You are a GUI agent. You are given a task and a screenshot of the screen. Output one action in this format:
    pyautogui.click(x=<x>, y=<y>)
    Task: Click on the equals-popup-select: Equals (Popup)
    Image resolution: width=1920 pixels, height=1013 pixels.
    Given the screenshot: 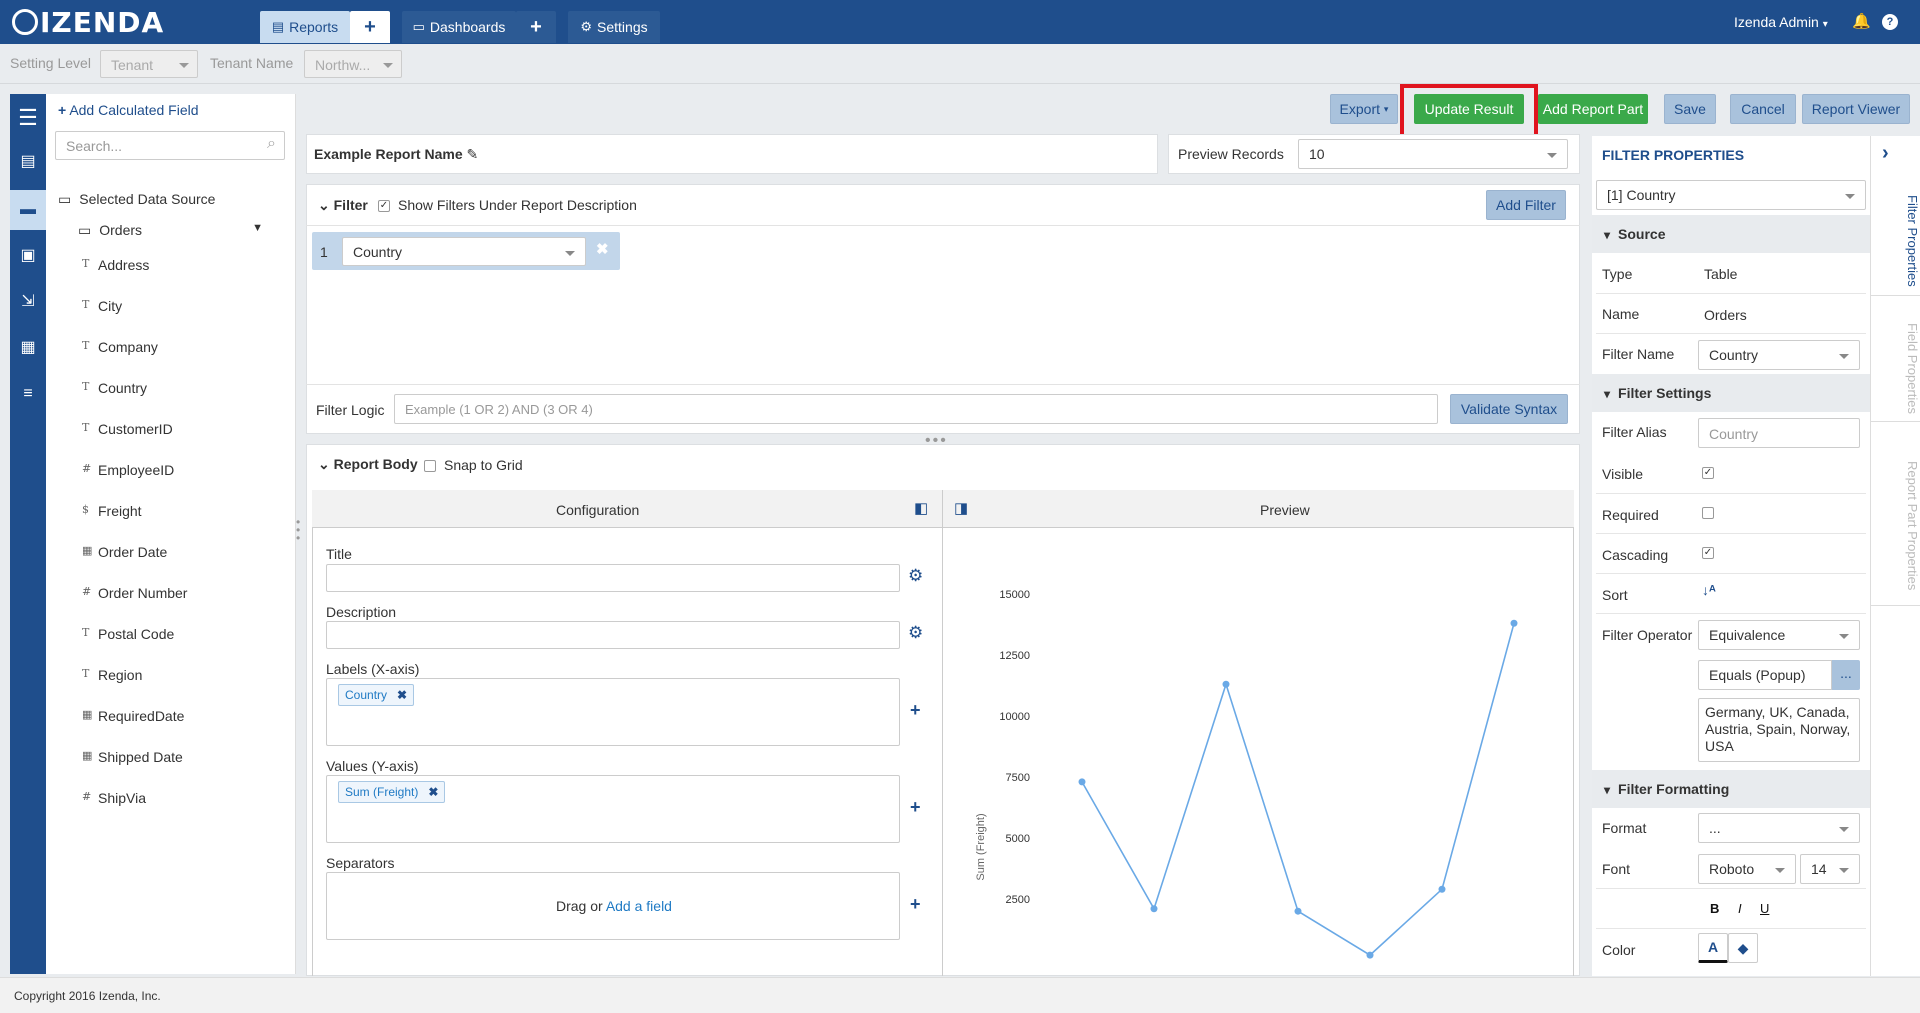 What is the action you would take?
    pyautogui.click(x=1765, y=675)
    